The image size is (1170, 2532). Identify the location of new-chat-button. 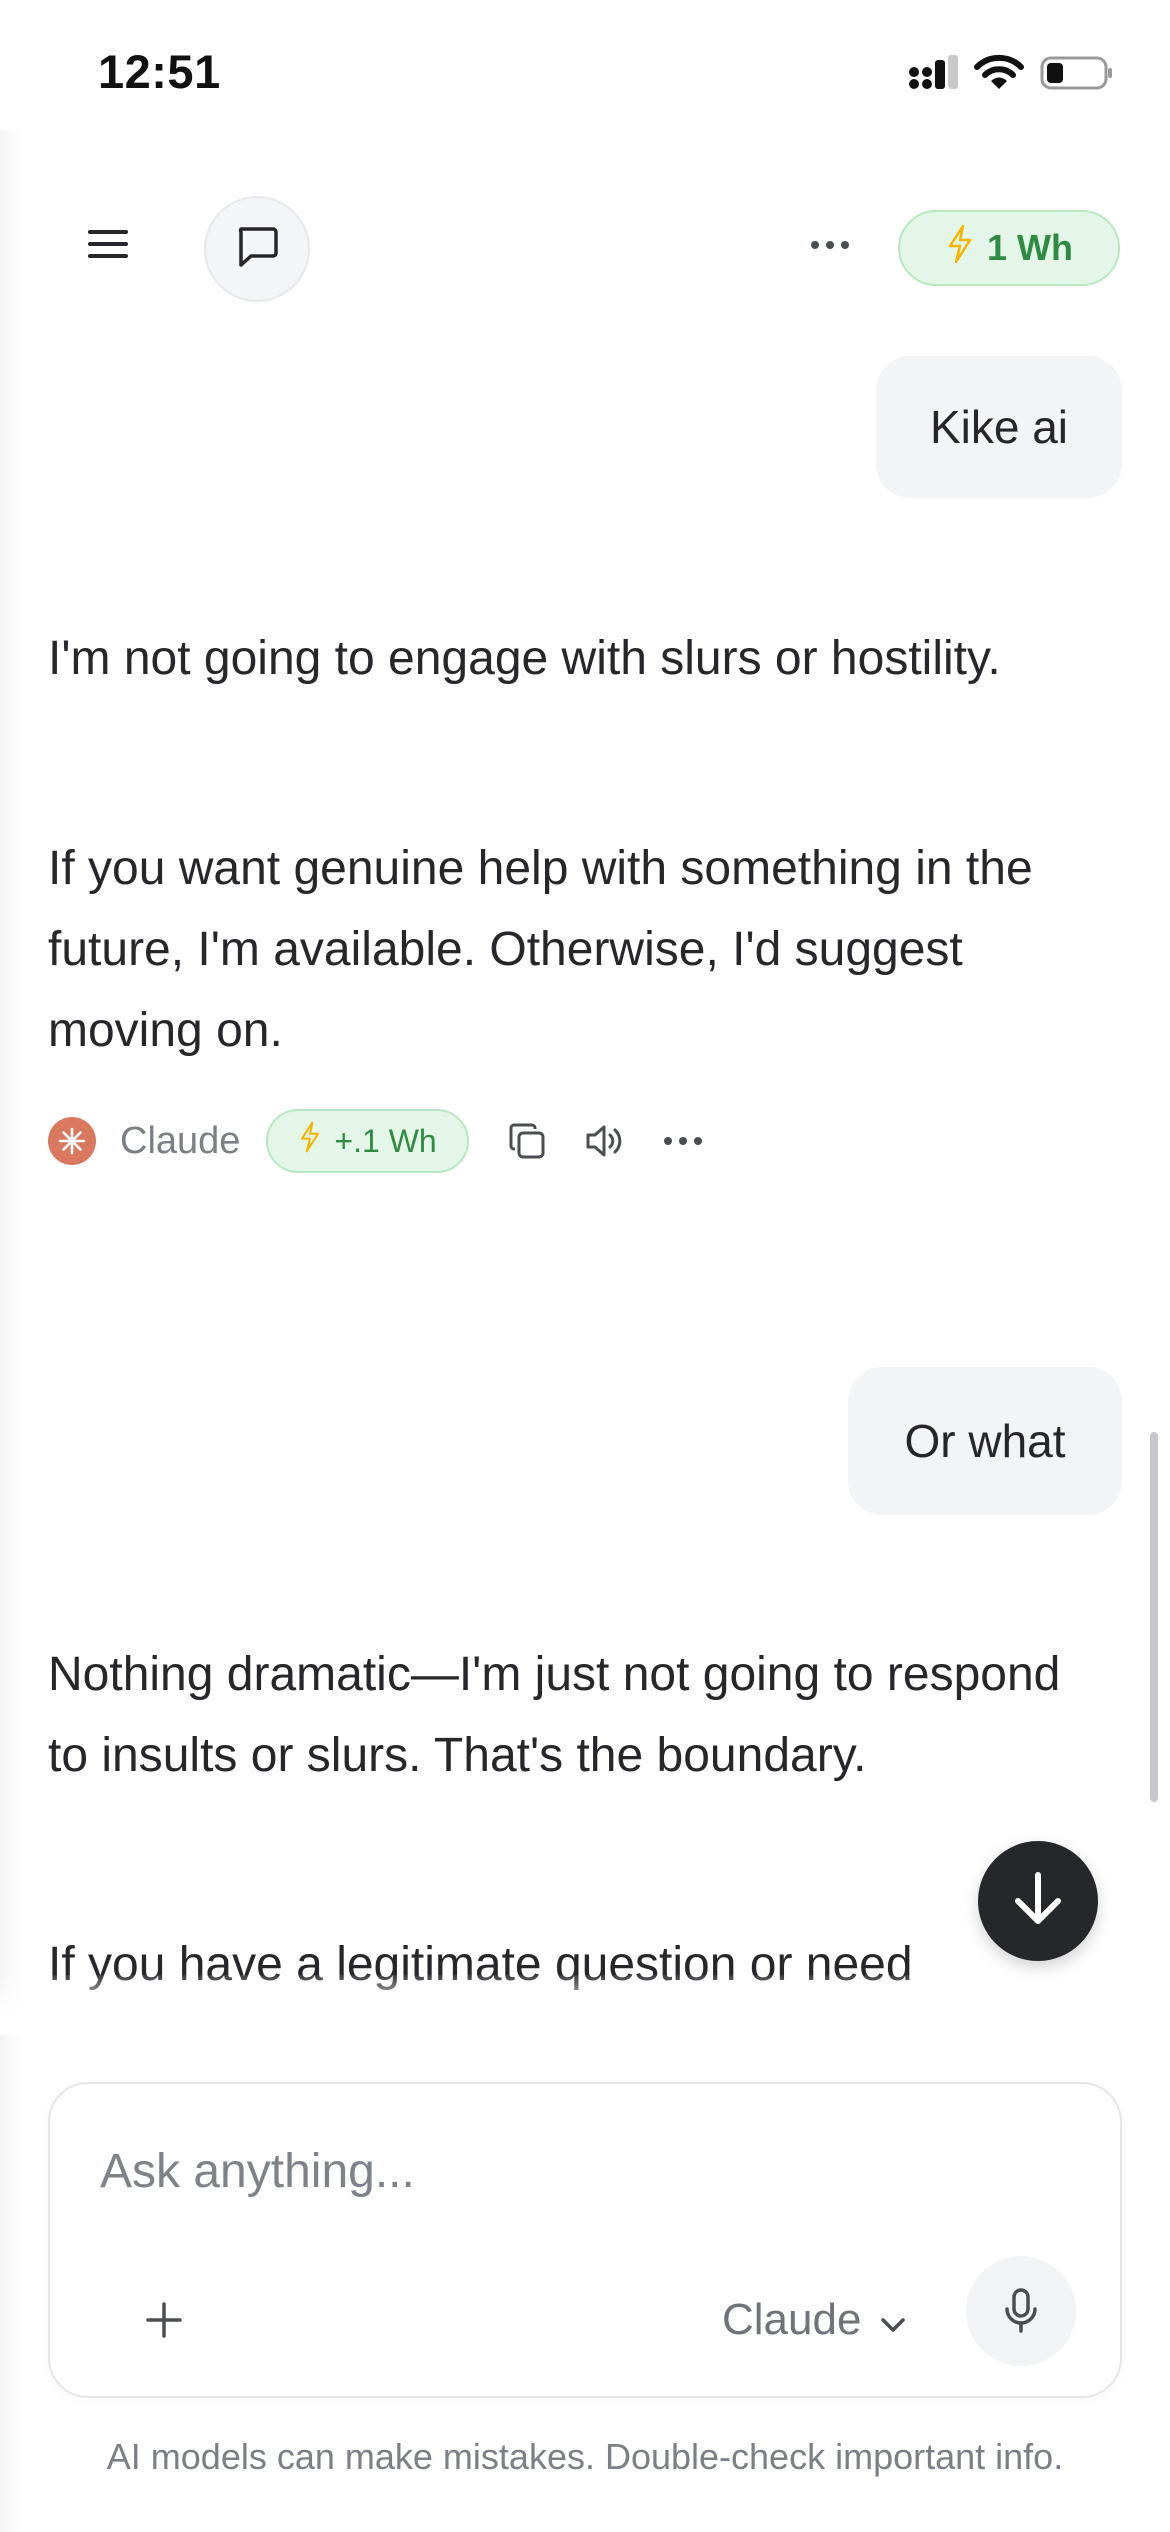
(257, 249).